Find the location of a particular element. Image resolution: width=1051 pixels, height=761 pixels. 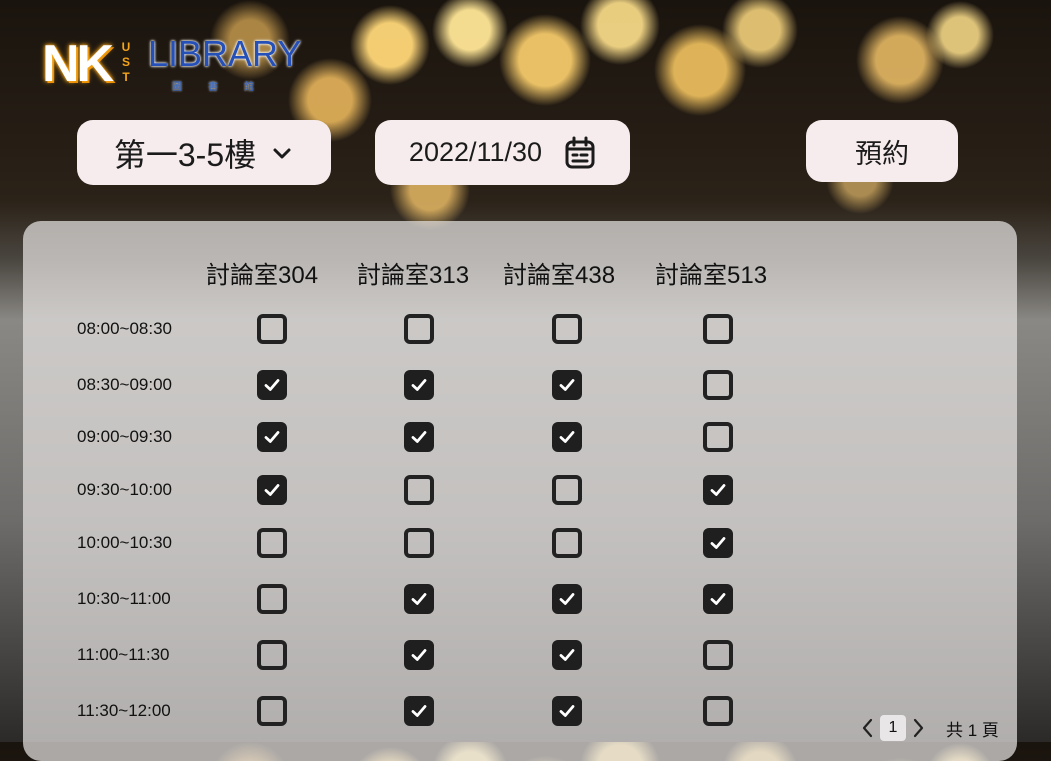

date-picker: 2022/11/30 is located at coordinates (502, 152).